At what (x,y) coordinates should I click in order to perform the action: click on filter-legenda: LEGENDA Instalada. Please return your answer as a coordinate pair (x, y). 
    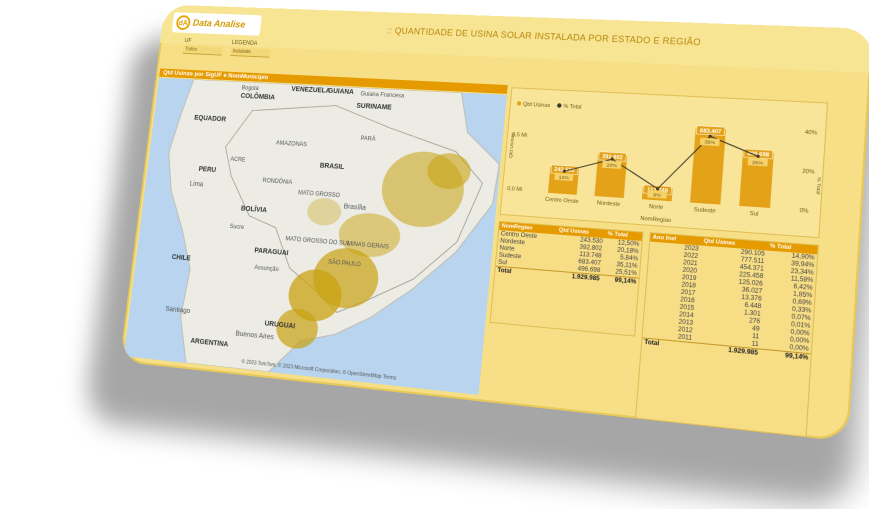
    Looking at the image, I should click on (250, 49).